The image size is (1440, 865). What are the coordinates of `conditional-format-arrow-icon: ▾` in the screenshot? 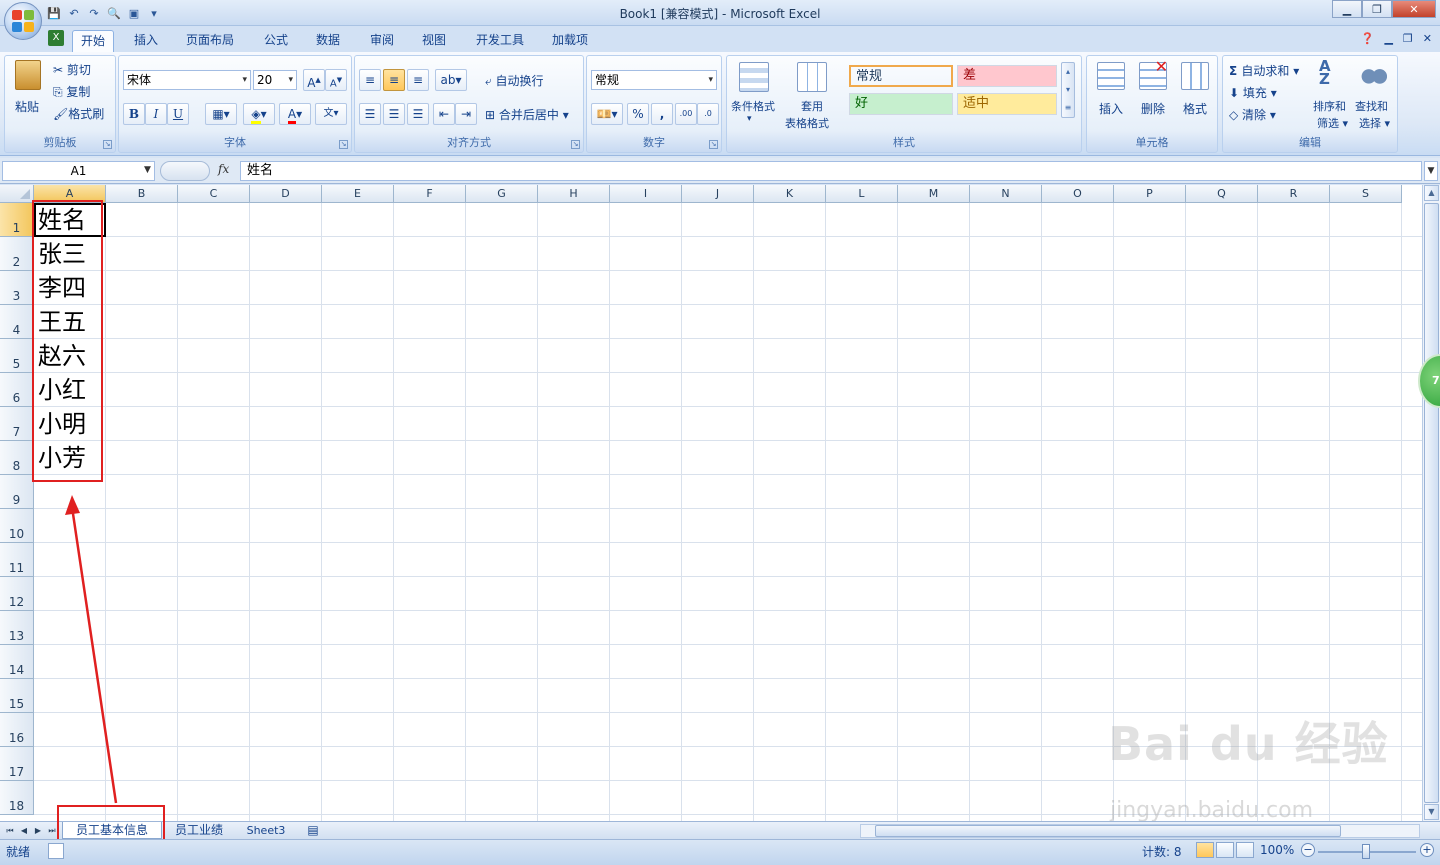 It's located at (749, 119).